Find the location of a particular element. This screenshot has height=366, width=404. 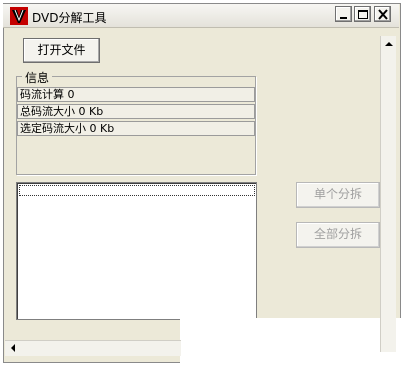

selected-stream-size-row: 选定码流大小 0 Kb is located at coordinates (136, 128).